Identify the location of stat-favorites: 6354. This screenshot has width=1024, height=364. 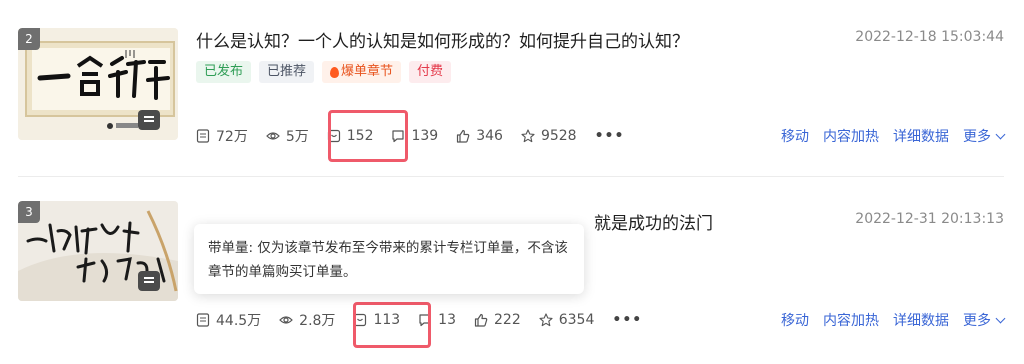
(566, 320).